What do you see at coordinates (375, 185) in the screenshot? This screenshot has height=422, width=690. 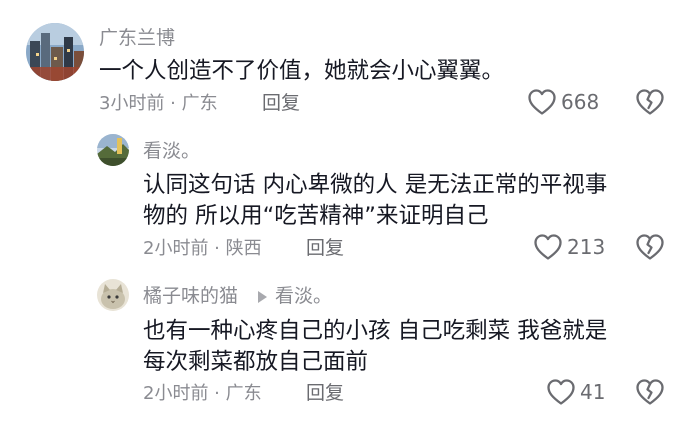 I see `comment-text-line: 认同这句话 内心卑微的人 是无法正常的平视事` at bounding box center [375, 185].